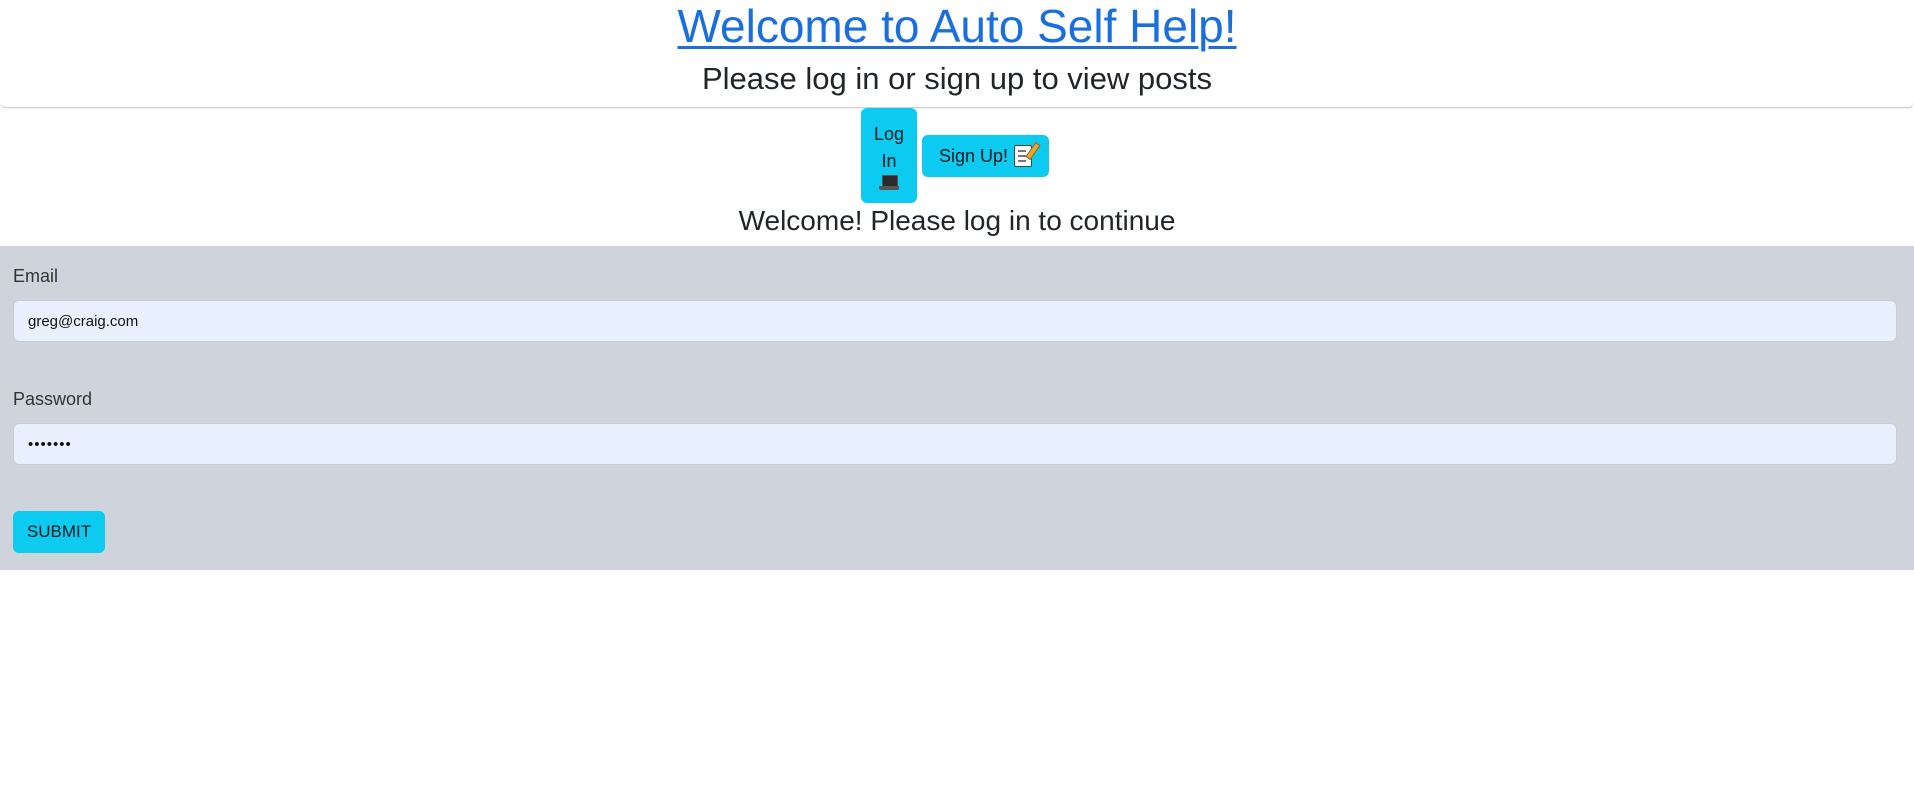 The width and height of the screenshot is (1914, 794). I want to click on email-field, so click(955, 321).